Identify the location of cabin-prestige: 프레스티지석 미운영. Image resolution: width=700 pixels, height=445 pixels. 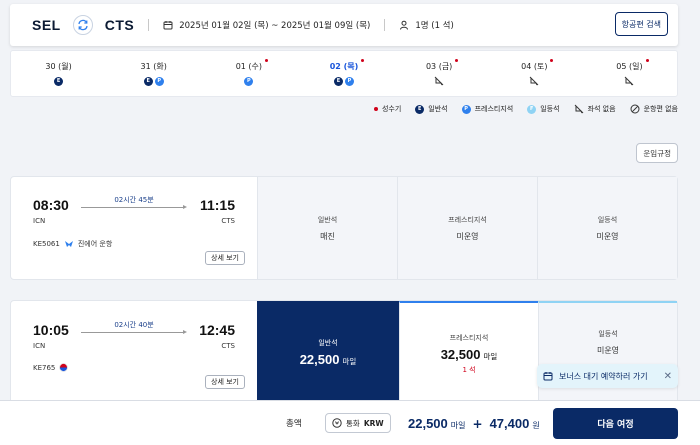
(467, 228).